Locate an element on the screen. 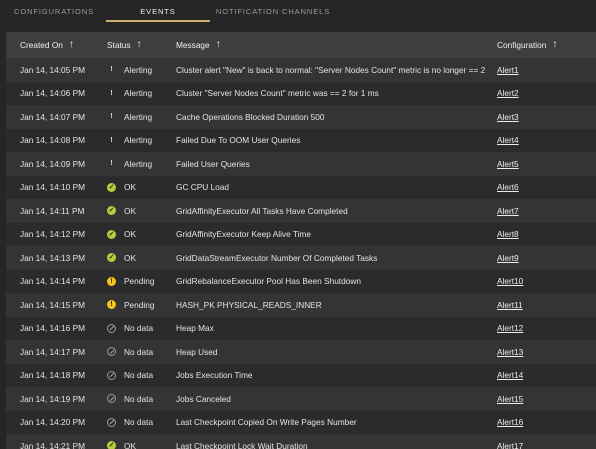 This screenshot has width=596, height=449. header-created-on: Created On ↑ is located at coordinates (64, 45).